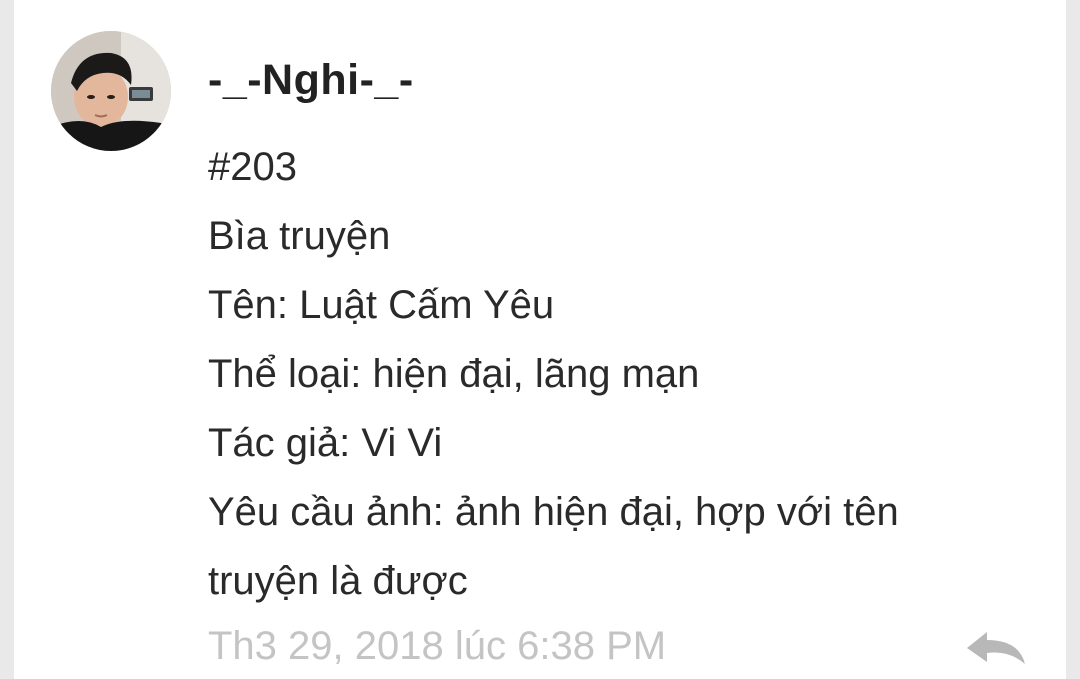 Image resolution: width=1080 pixels, height=679 pixels. What do you see at coordinates (252, 167) in the screenshot?
I see `comment-line: #203` at bounding box center [252, 167].